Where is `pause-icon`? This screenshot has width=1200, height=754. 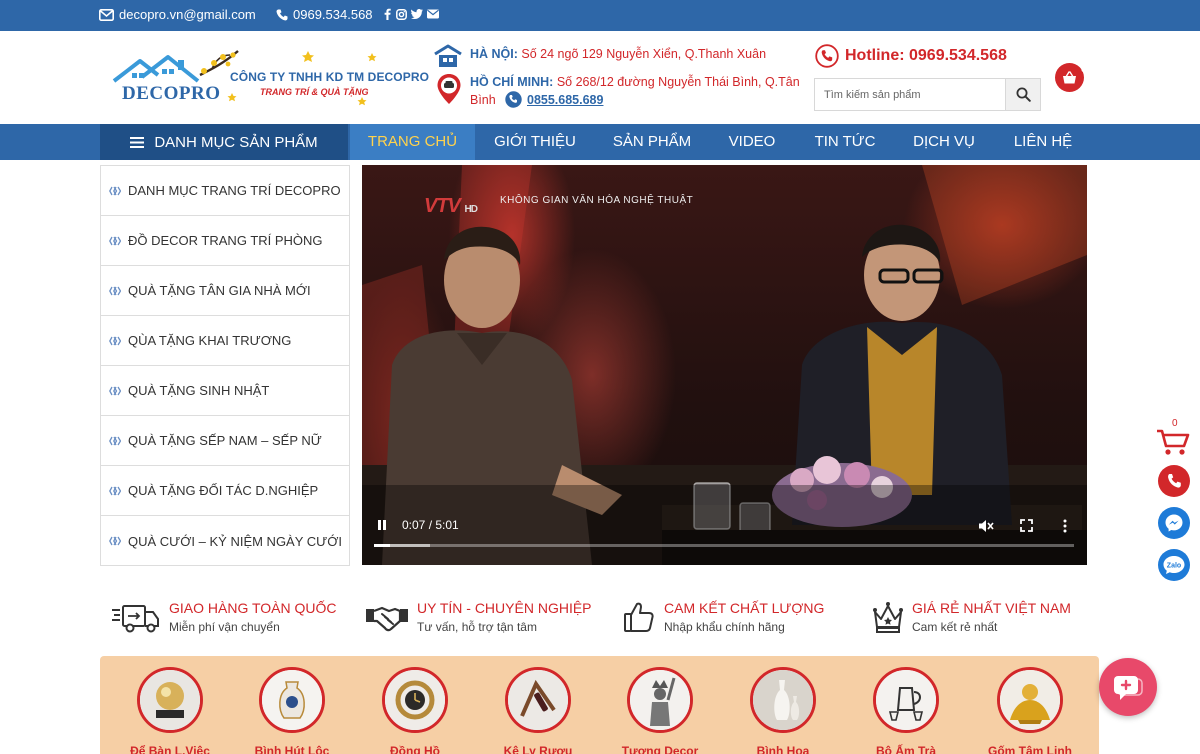
pause-icon is located at coordinates (382, 525).